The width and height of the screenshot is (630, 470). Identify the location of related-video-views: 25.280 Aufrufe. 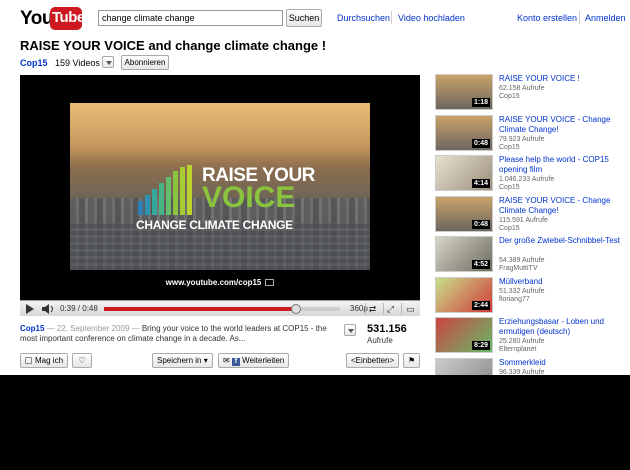
(522, 341).